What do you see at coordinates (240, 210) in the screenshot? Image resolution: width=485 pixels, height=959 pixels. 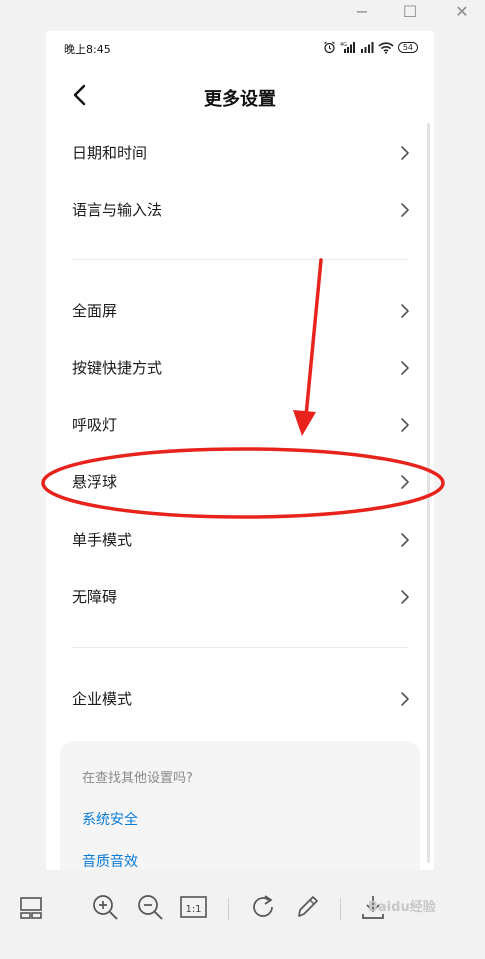 I see `settings-item-language-input: 语言与输入法` at bounding box center [240, 210].